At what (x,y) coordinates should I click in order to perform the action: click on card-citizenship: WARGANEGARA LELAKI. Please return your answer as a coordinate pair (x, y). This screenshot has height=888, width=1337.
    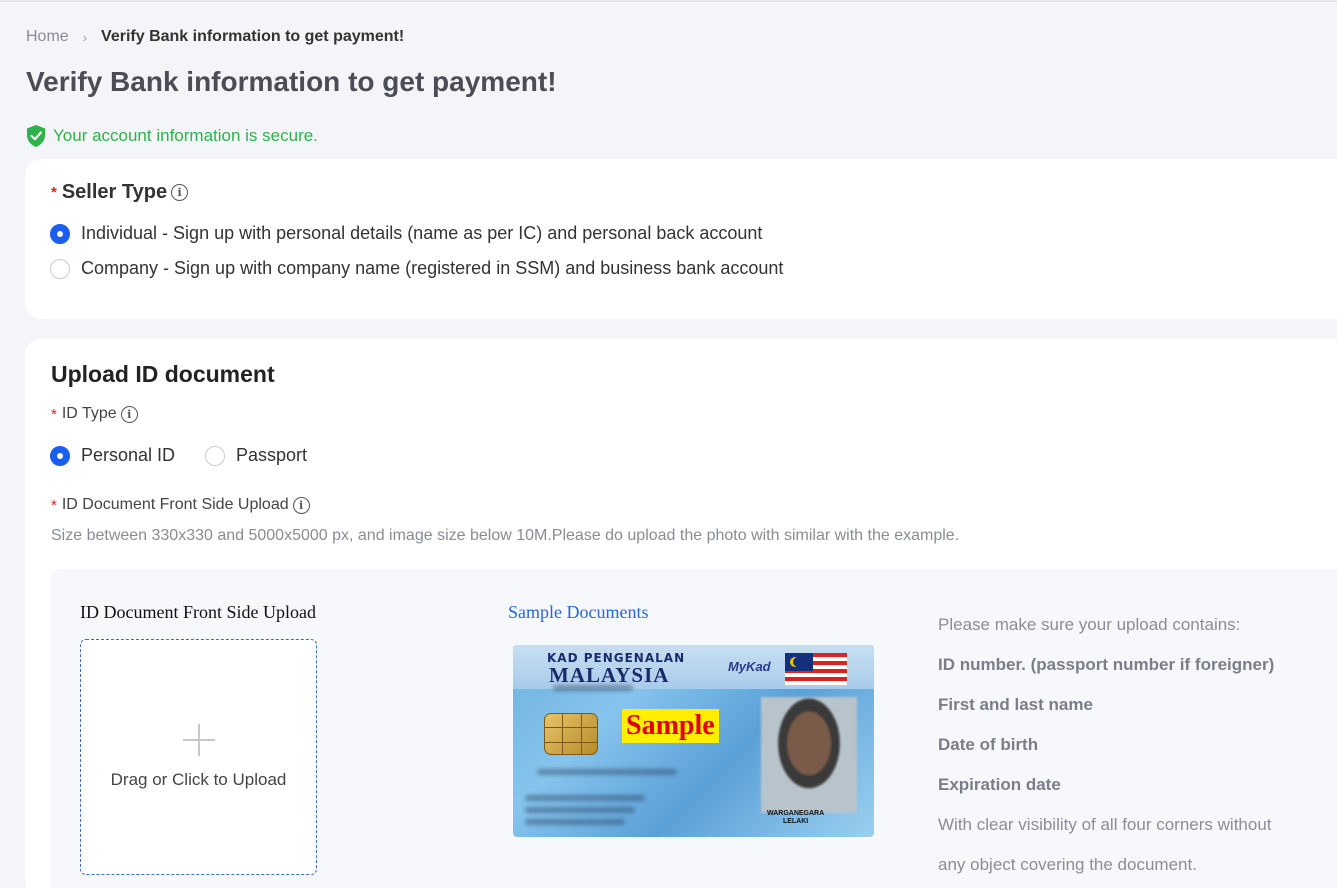
    Looking at the image, I should click on (795, 818).